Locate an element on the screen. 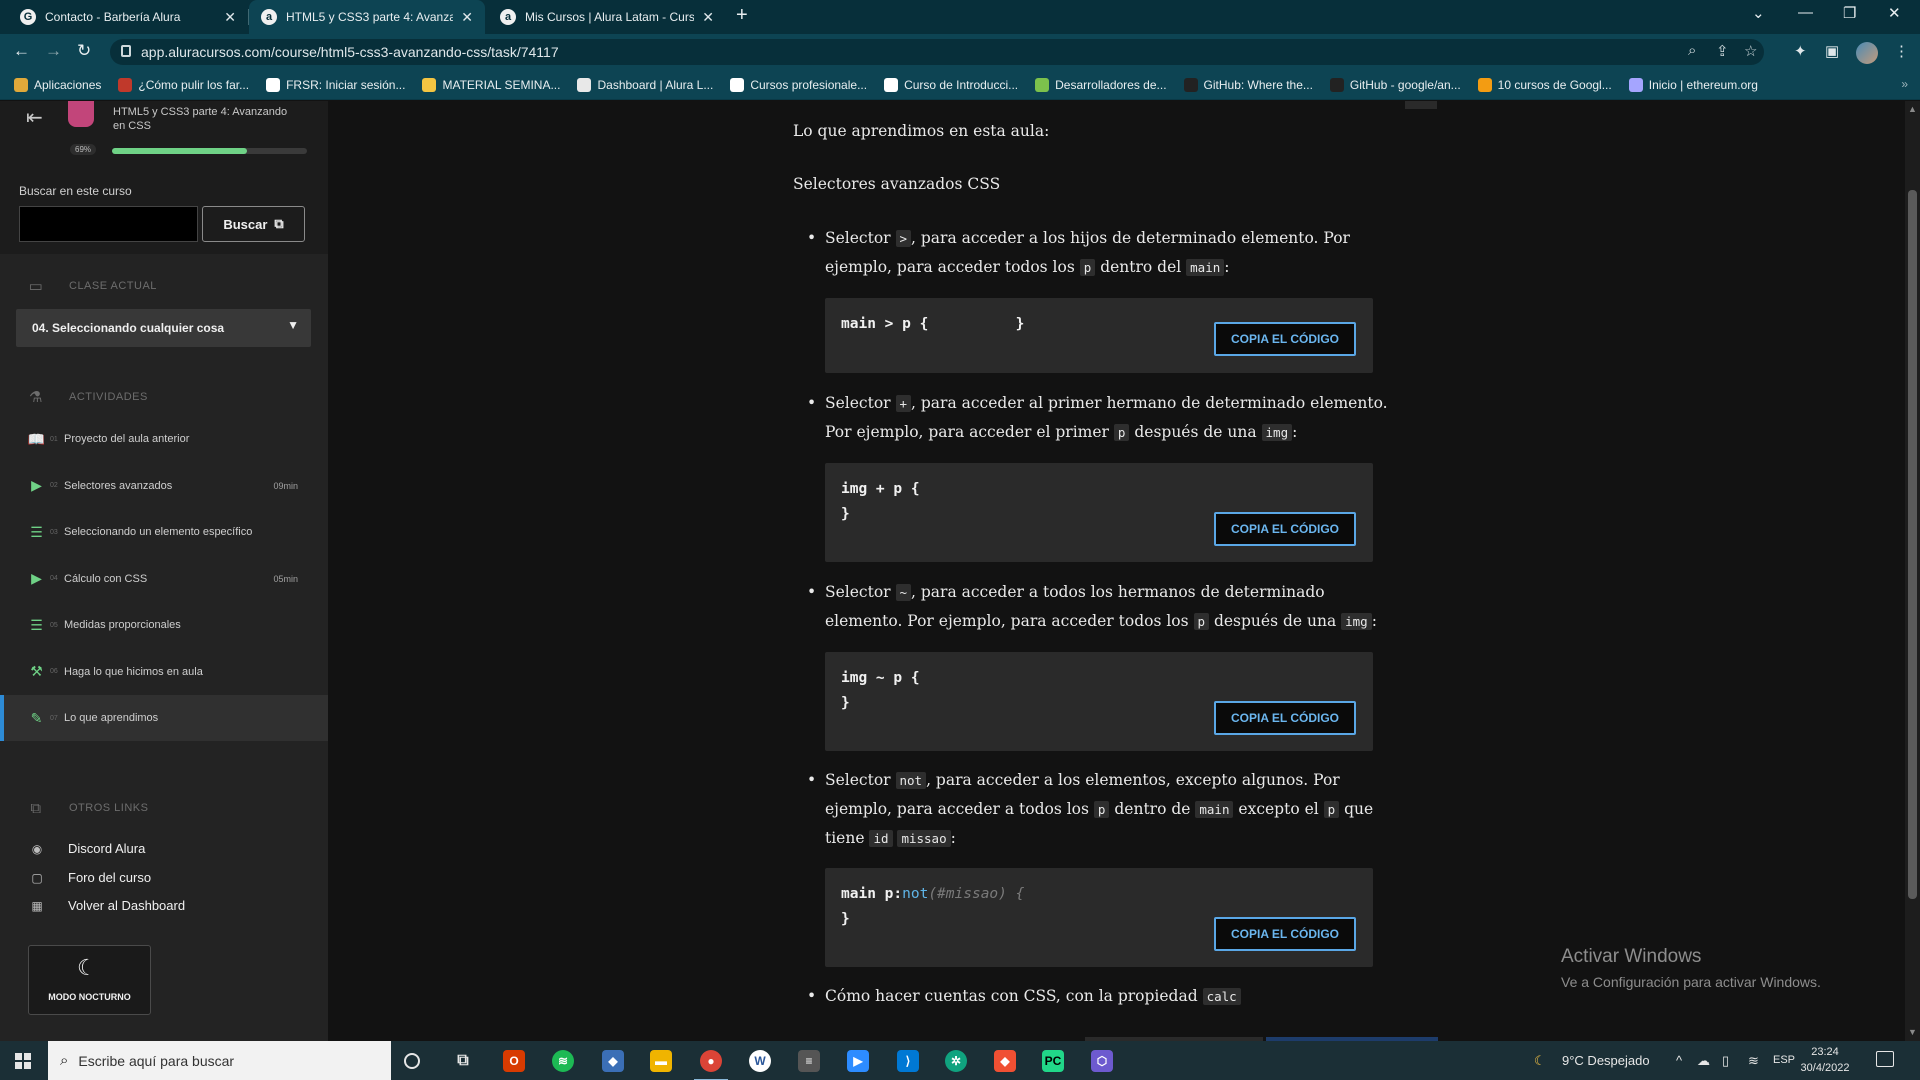 This screenshot has height=1080, width=1920. forward-icon: → is located at coordinates (53, 51).